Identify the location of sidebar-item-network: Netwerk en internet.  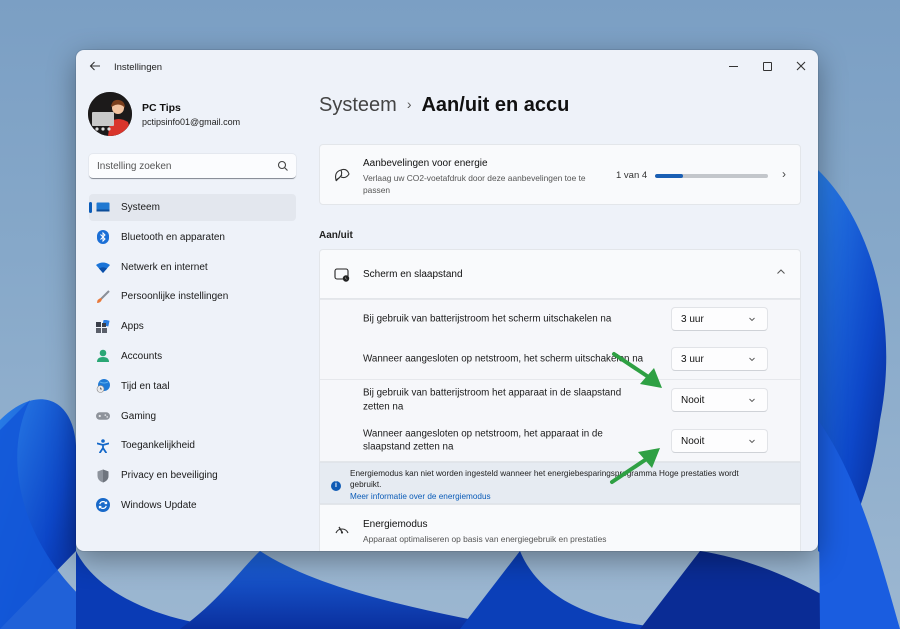
(192, 267).